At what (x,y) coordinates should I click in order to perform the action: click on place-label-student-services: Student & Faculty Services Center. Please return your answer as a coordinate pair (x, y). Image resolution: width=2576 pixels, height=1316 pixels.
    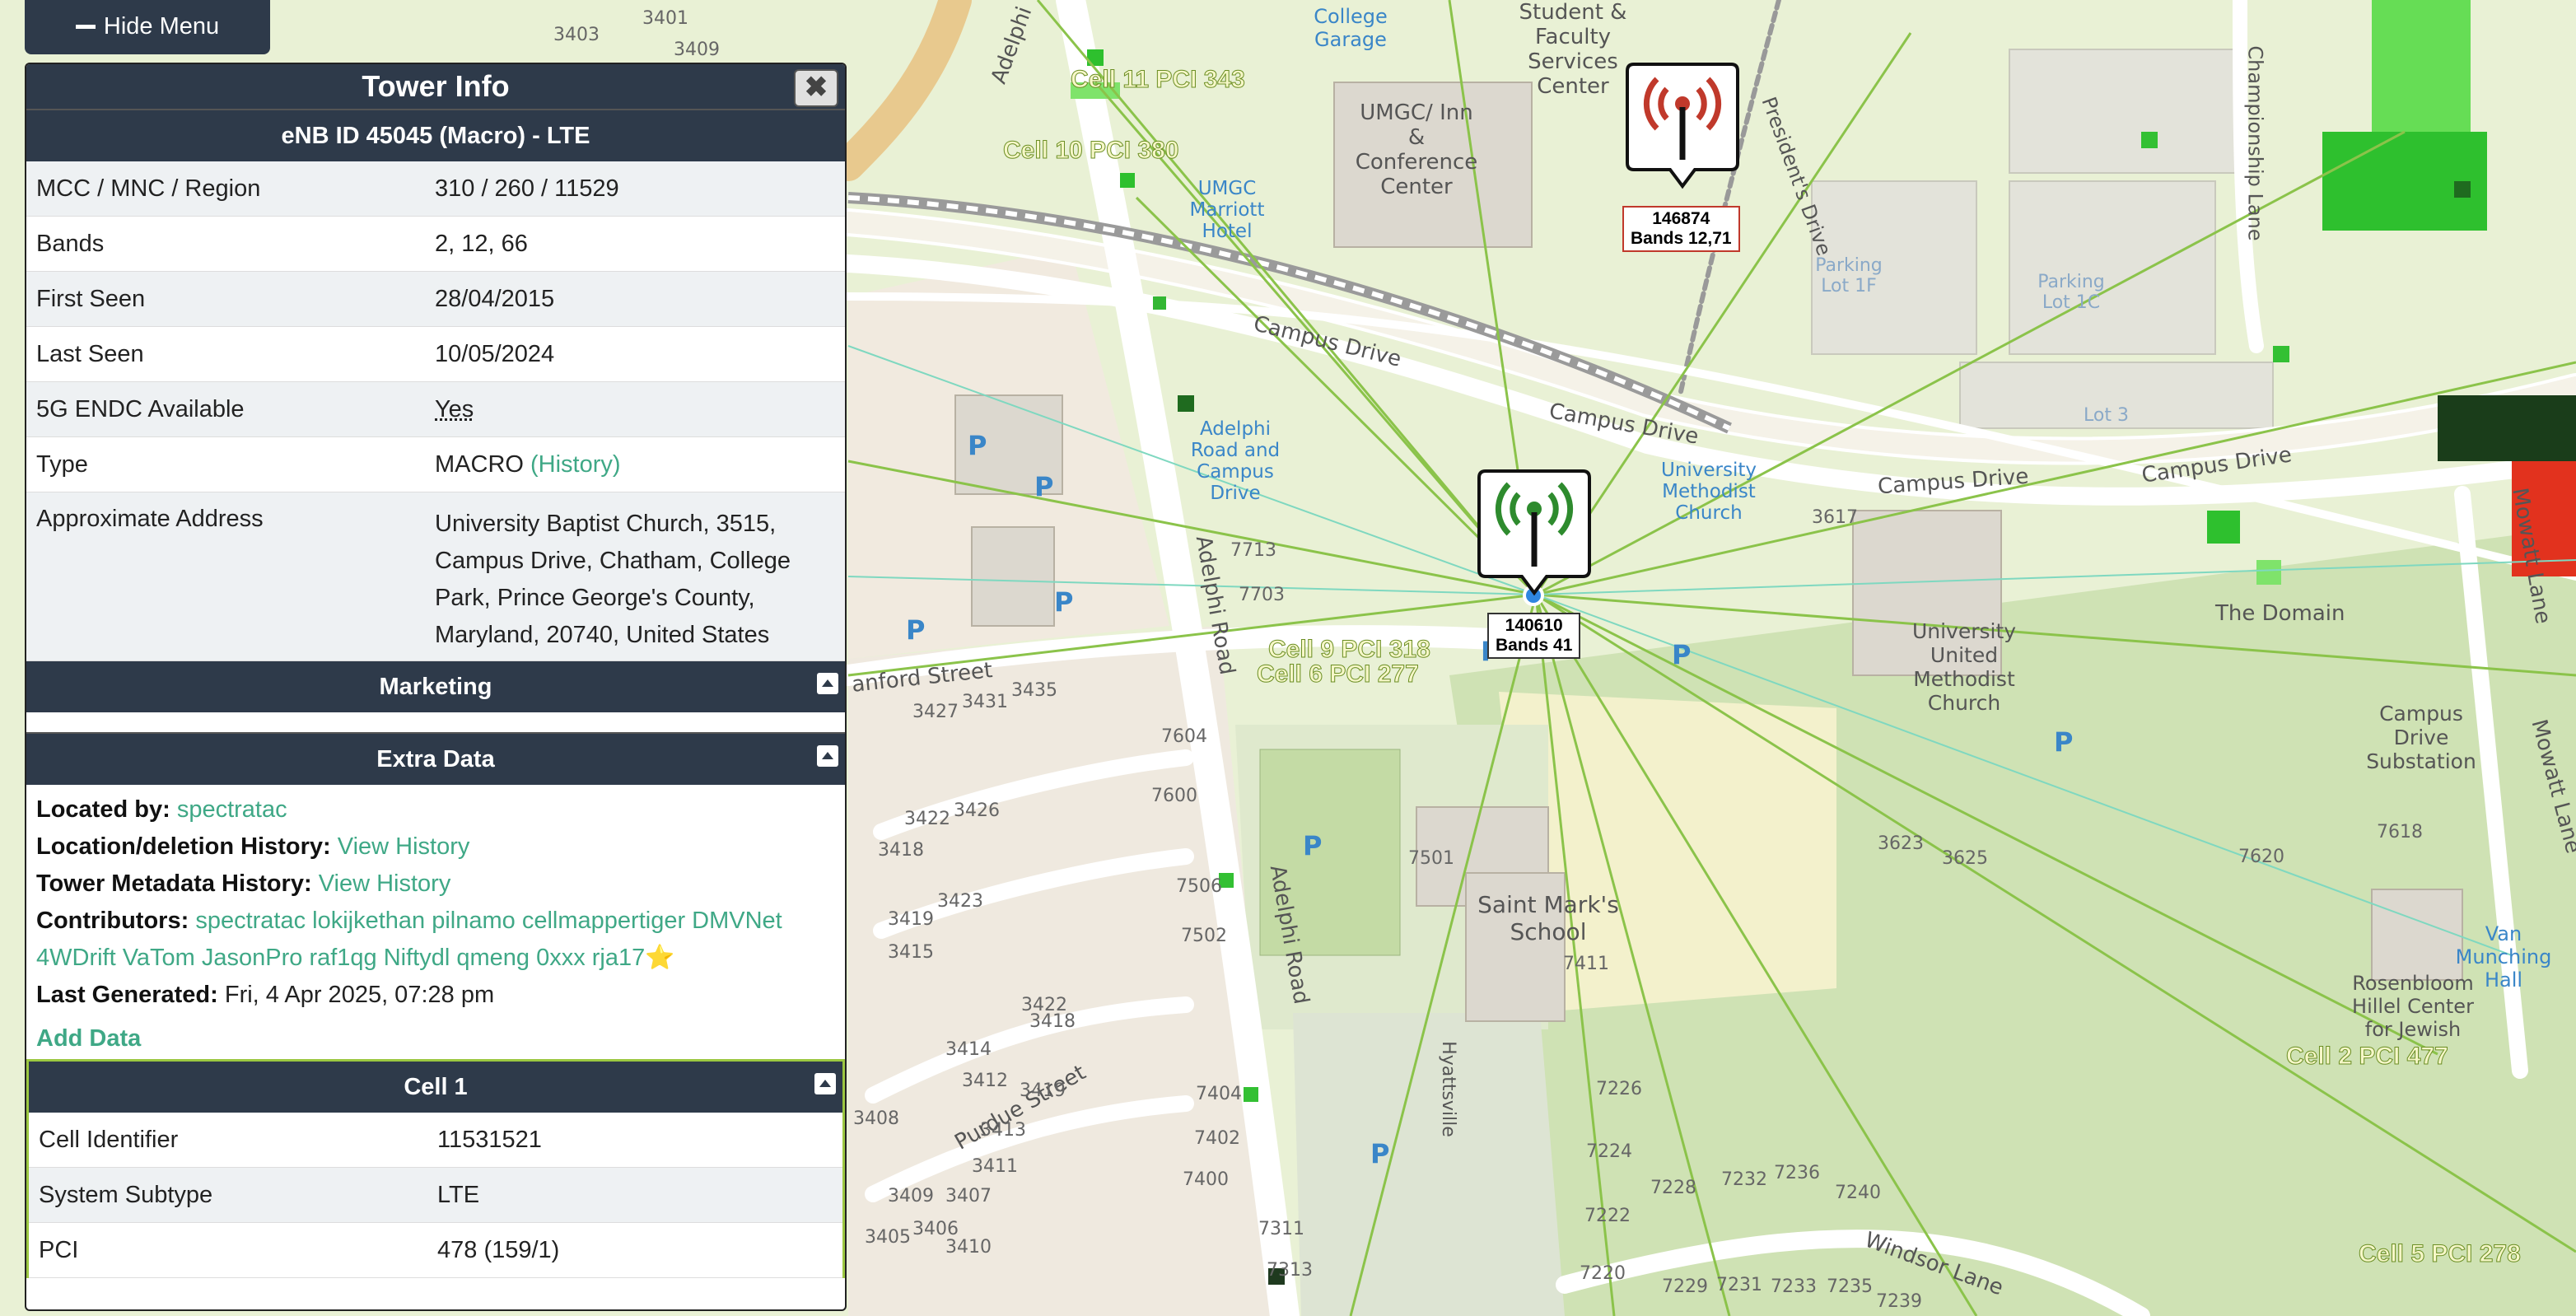
    Looking at the image, I should click on (1573, 49).